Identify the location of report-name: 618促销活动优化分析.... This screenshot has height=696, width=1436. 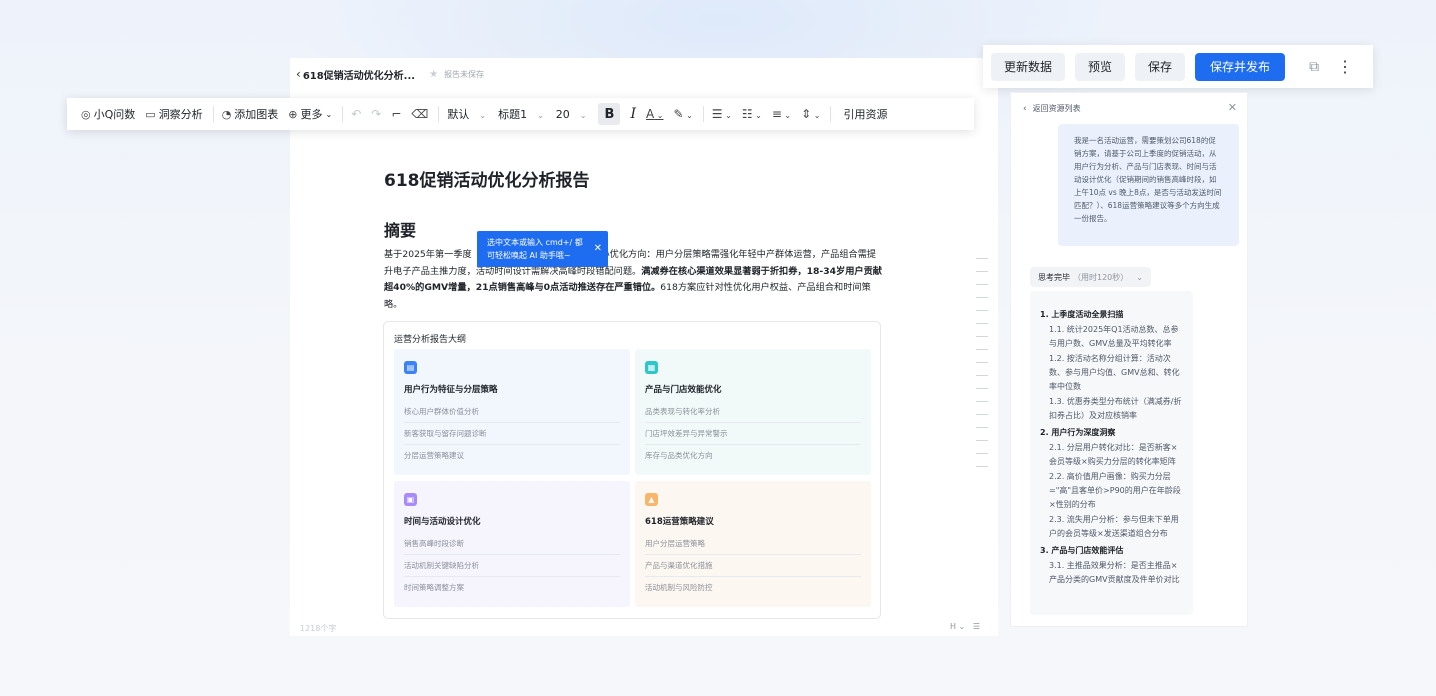
(359, 74).